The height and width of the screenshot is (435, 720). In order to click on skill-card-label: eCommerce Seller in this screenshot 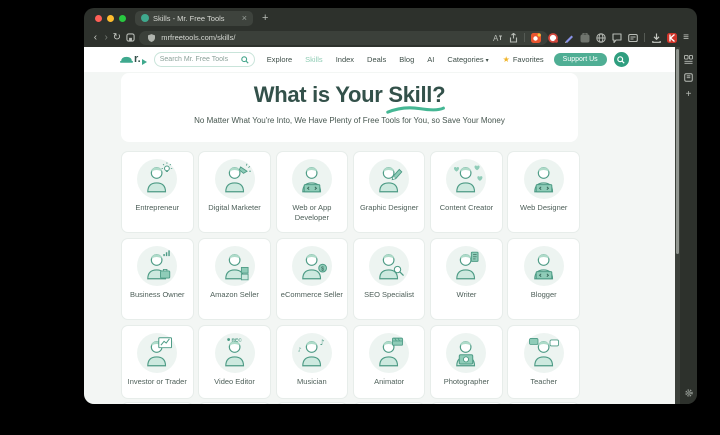, I will do `click(311, 294)`.